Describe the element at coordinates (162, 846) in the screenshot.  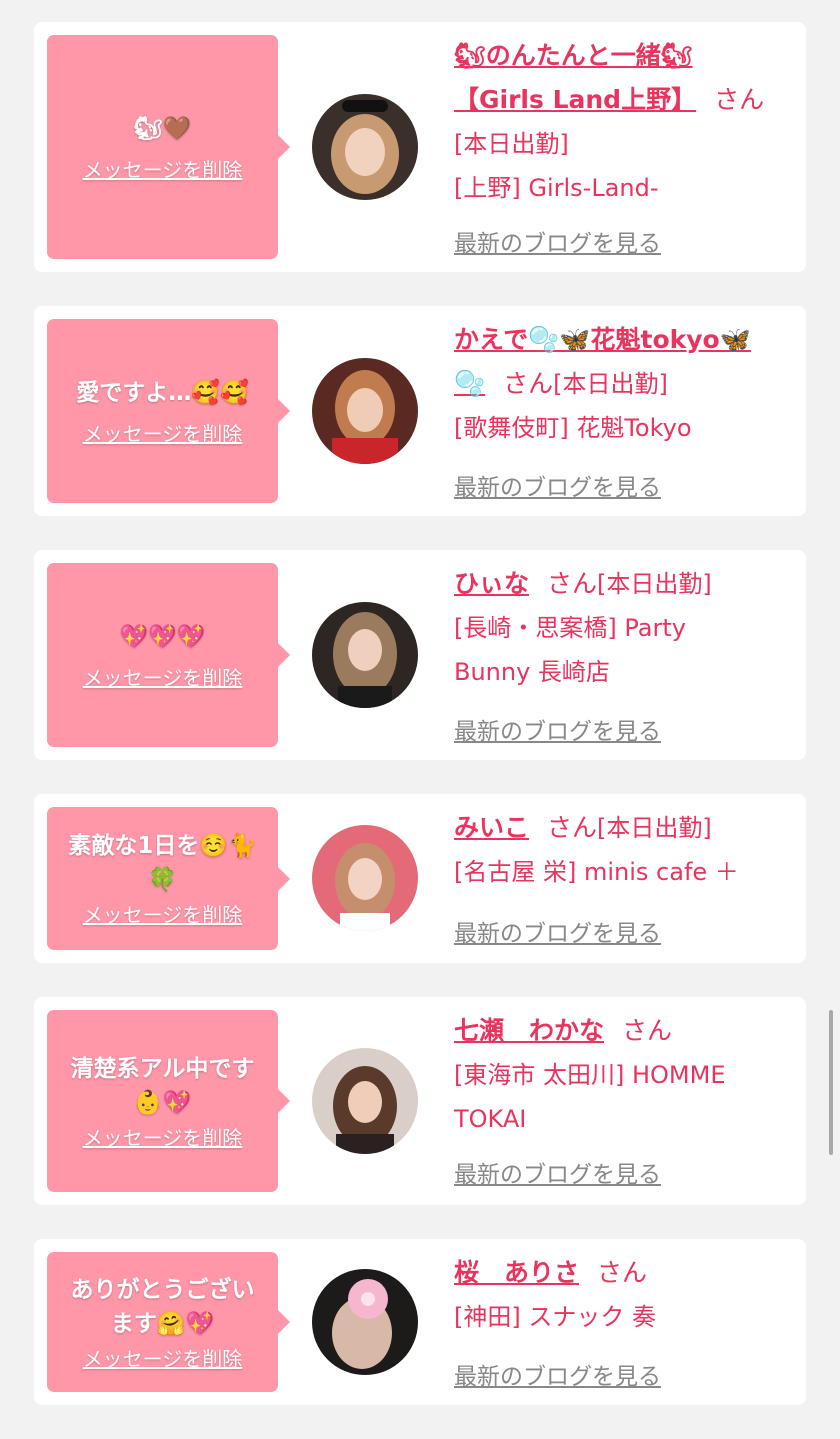
I see `message-text: 素敵な1日を☺️🐈` at that location.